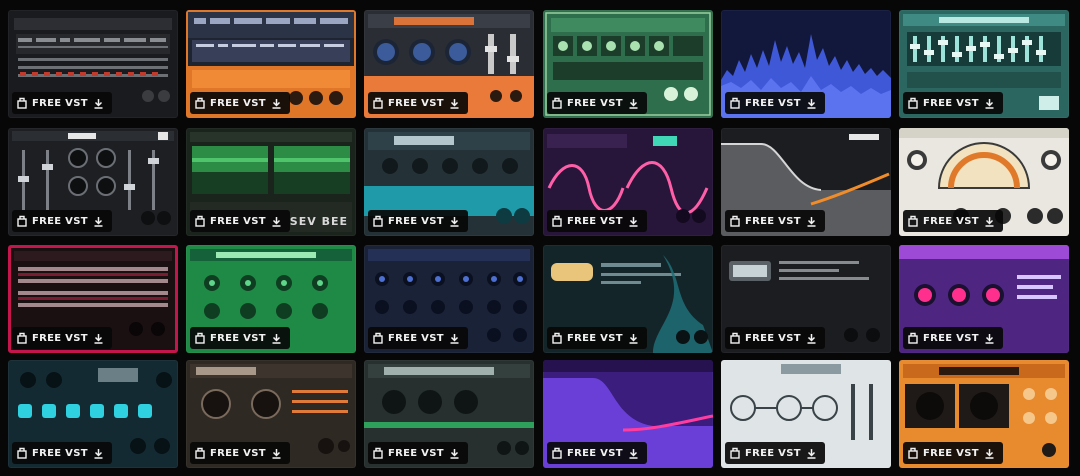 The image size is (1080, 476). Describe the element at coordinates (271, 414) in the screenshot. I see `plugin-tile-20: FREE VST` at that location.